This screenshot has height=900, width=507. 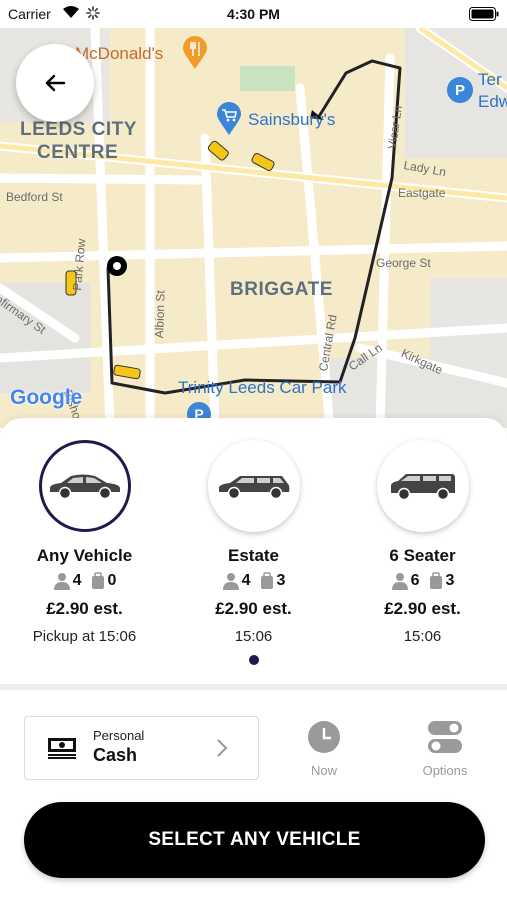 I want to click on vehicle-capacity: 6 3, so click(x=422, y=581).